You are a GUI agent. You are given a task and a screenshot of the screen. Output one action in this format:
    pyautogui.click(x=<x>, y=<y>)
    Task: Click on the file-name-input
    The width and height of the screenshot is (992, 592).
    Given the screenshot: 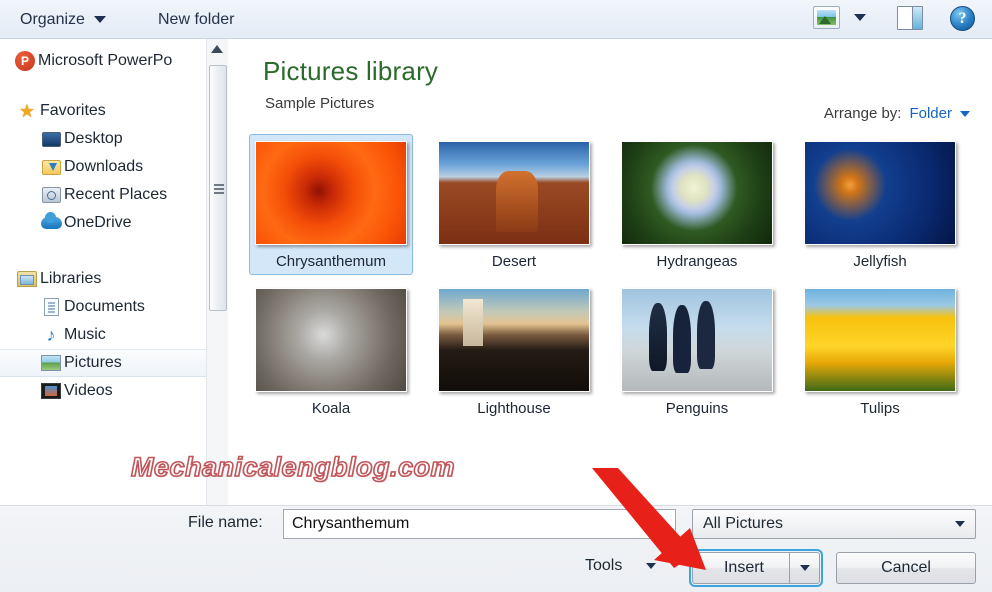 What is the action you would take?
    pyautogui.click(x=479, y=524)
    